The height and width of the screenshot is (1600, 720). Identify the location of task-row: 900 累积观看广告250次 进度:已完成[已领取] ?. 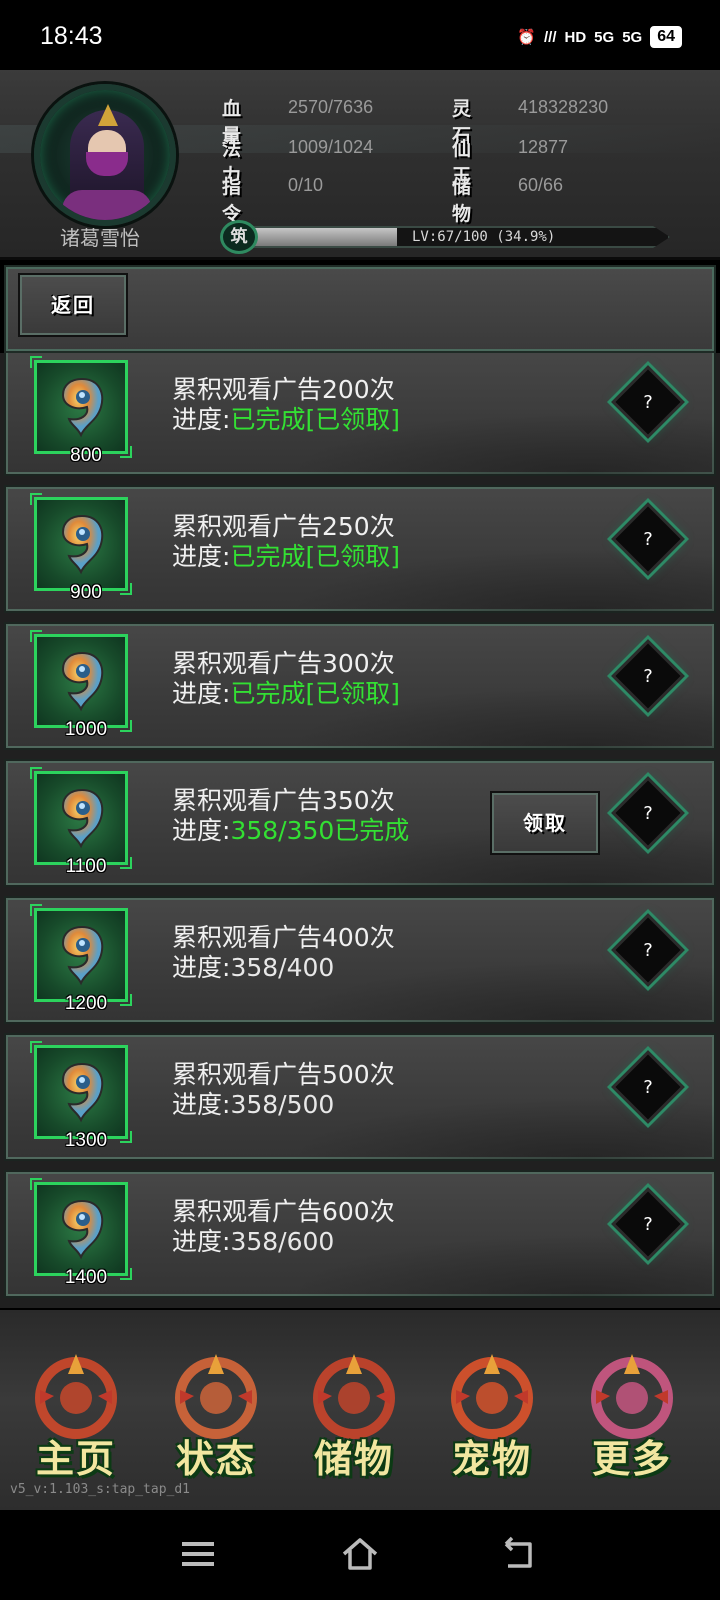
(360, 549).